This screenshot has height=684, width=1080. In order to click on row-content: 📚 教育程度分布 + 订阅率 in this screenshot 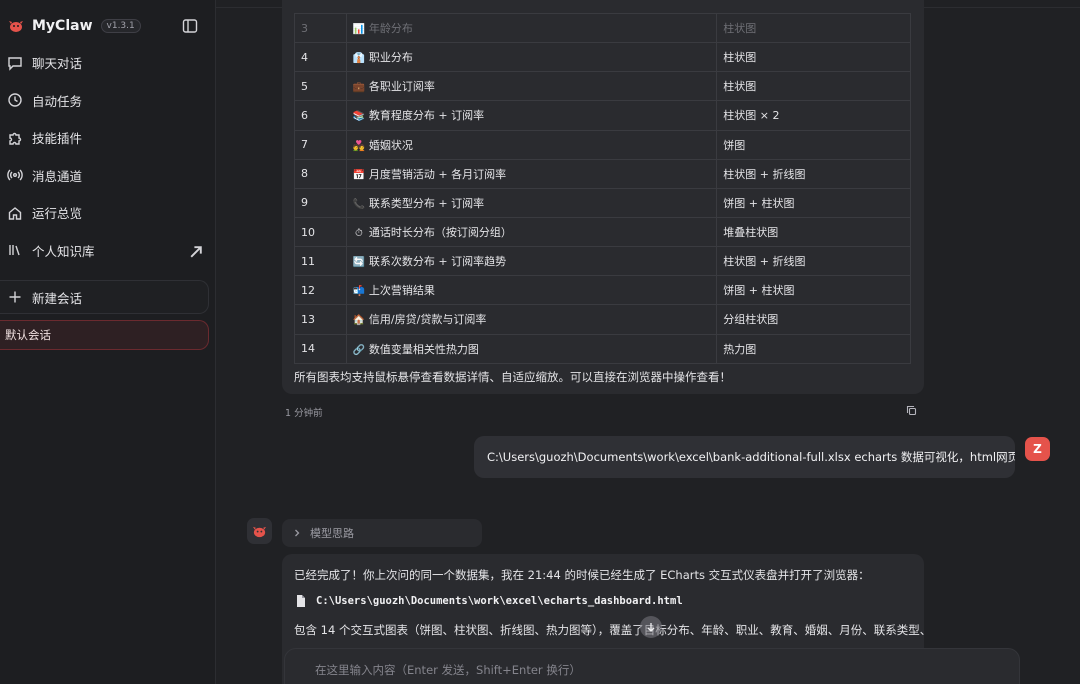, I will do `click(531, 115)`.